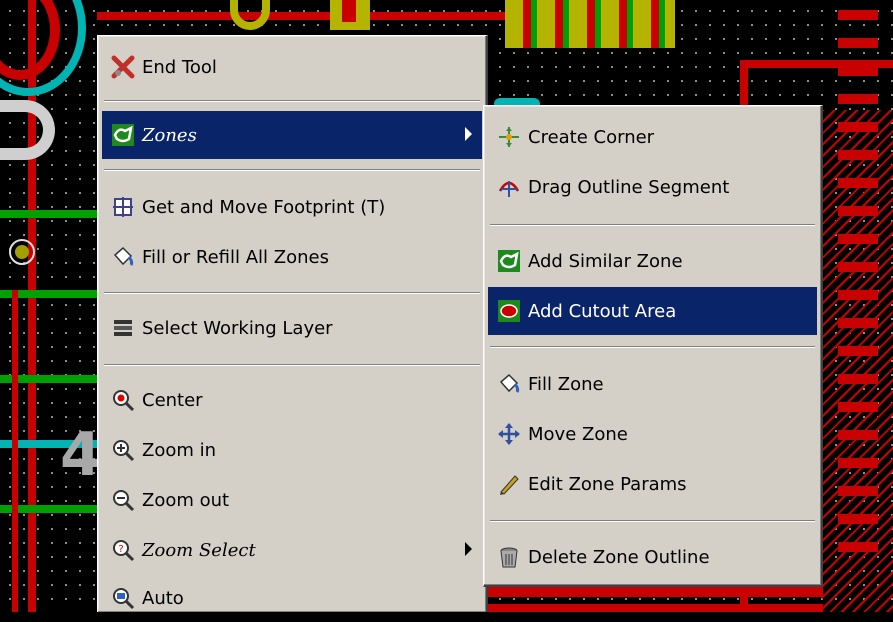 The image size is (893, 622). What do you see at coordinates (81, 455) in the screenshot?
I see `silk-digit-4: 4` at bounding box center [81, 455].